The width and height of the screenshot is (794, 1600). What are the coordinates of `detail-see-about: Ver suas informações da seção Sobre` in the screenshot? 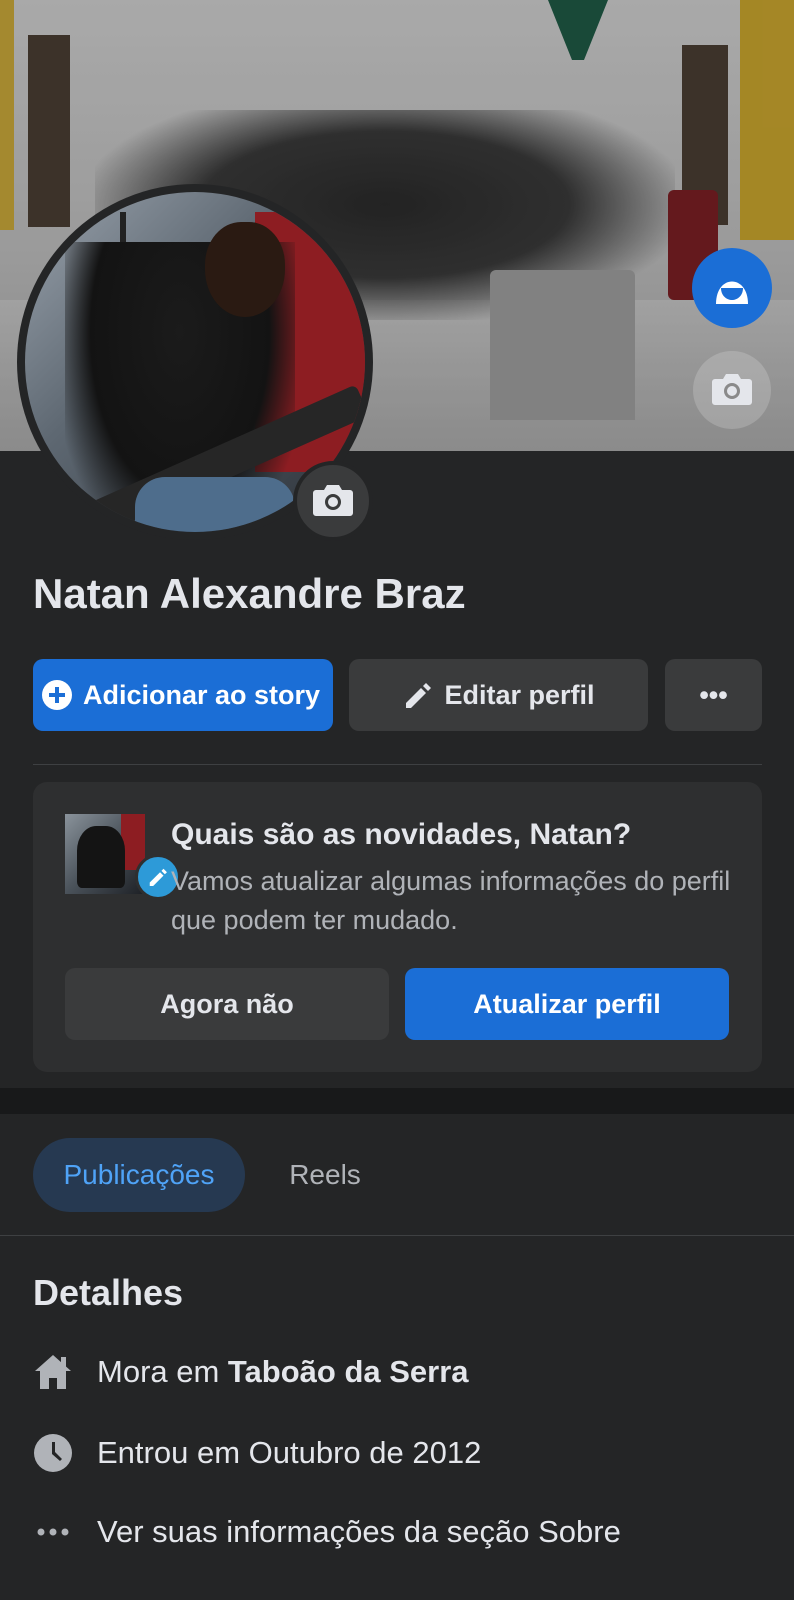 It's located at (327, 1532).